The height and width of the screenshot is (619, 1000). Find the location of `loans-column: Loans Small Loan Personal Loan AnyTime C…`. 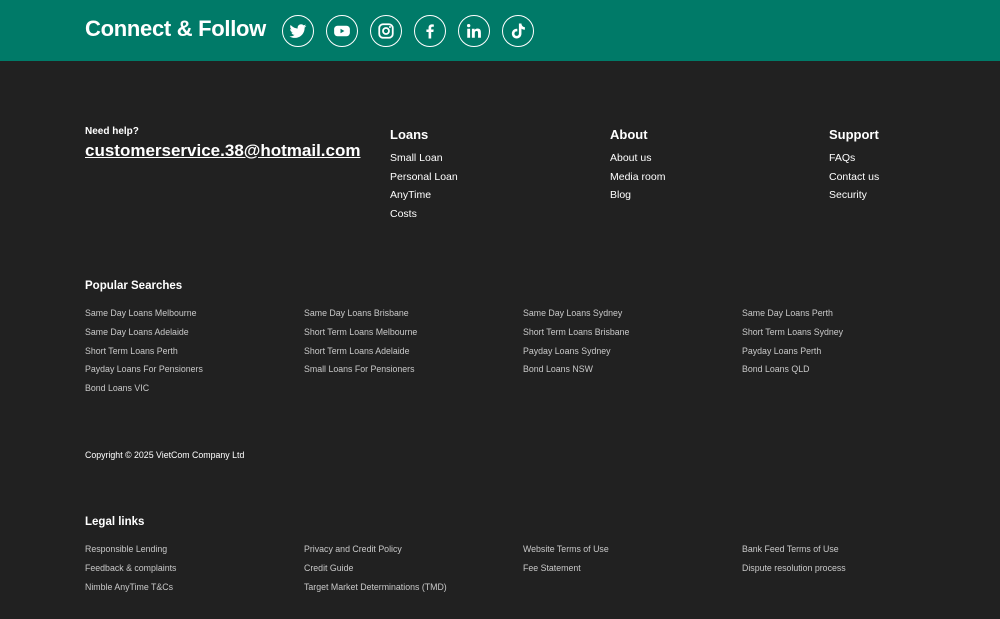

loans-column: Loans Small Loan Personal Loan AnyTime C… is located at coordinates (424, 175).